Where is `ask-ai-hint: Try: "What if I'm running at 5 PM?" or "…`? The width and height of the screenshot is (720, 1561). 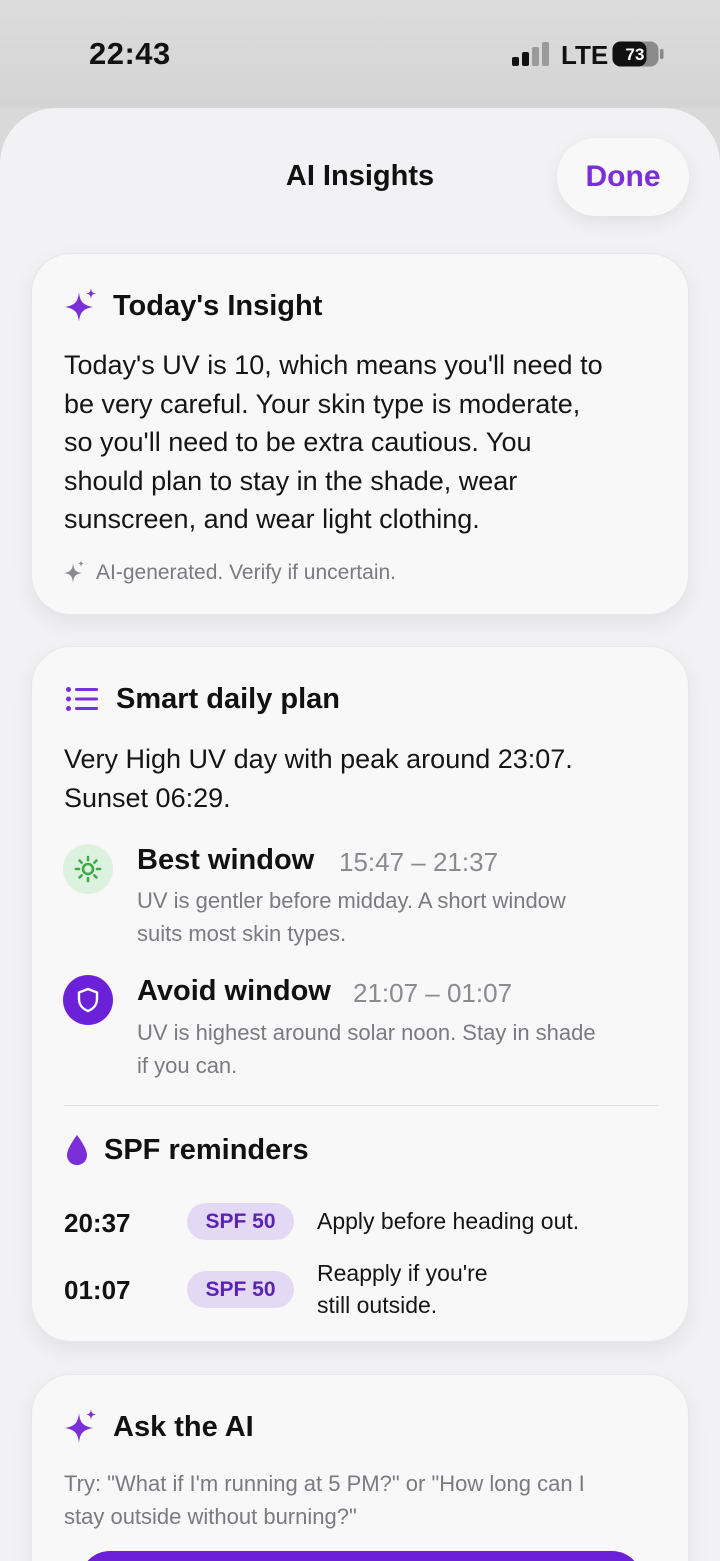
ask-ai-hint: Try: "What if I'm running at 5 PM?" or "… is located at coordinates (324, 1483).